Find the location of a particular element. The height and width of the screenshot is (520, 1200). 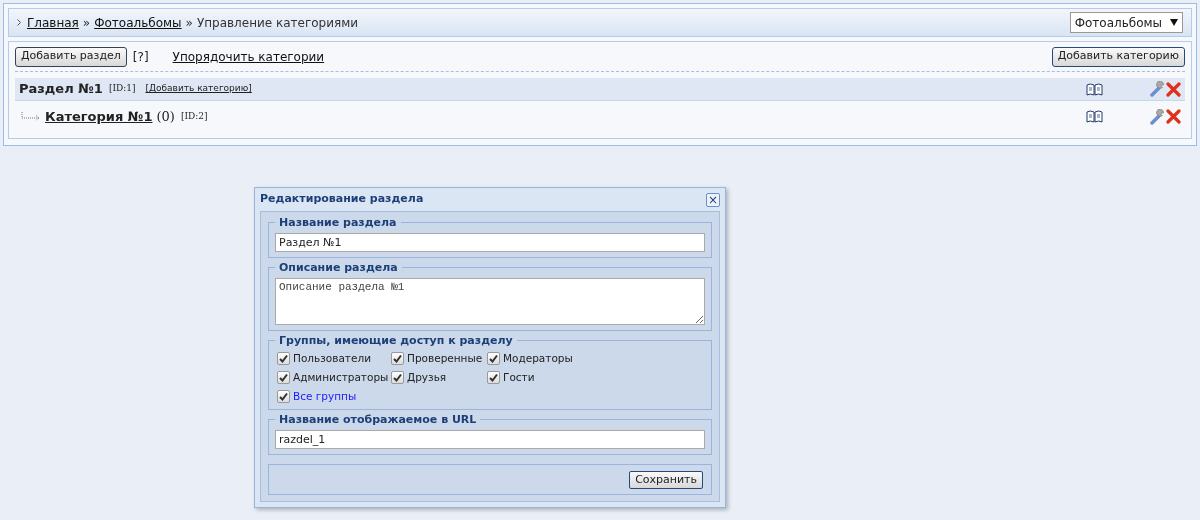

group-label: Все группы is located at coordinates (325, 396).